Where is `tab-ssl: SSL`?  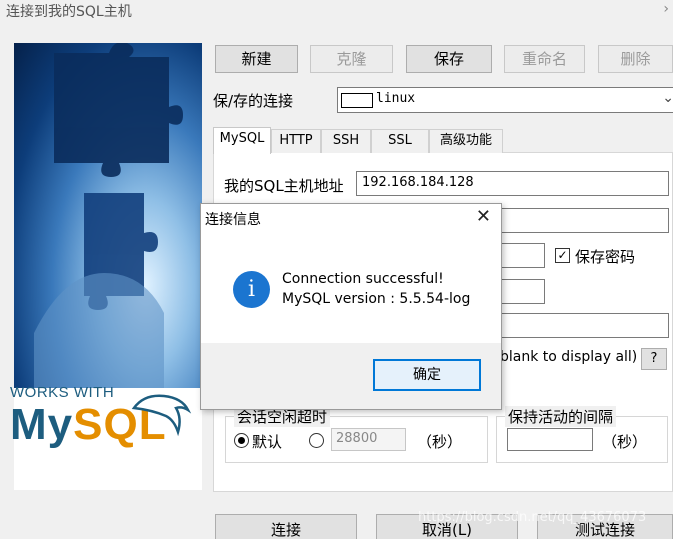
tab-ssl: SSL is located at coordinates (400, 141).